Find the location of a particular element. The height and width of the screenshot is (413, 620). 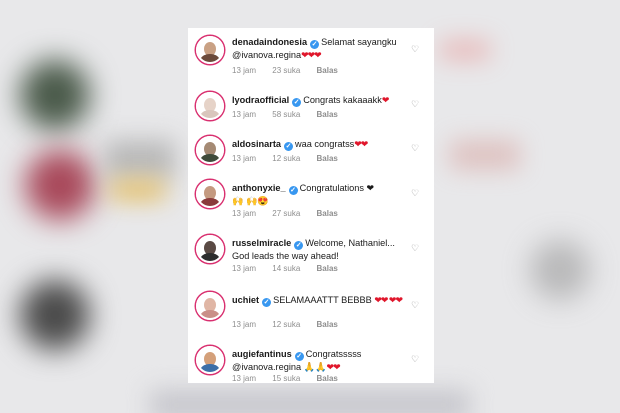

comment-text: waa congratss is located at coordinates (325, 144).